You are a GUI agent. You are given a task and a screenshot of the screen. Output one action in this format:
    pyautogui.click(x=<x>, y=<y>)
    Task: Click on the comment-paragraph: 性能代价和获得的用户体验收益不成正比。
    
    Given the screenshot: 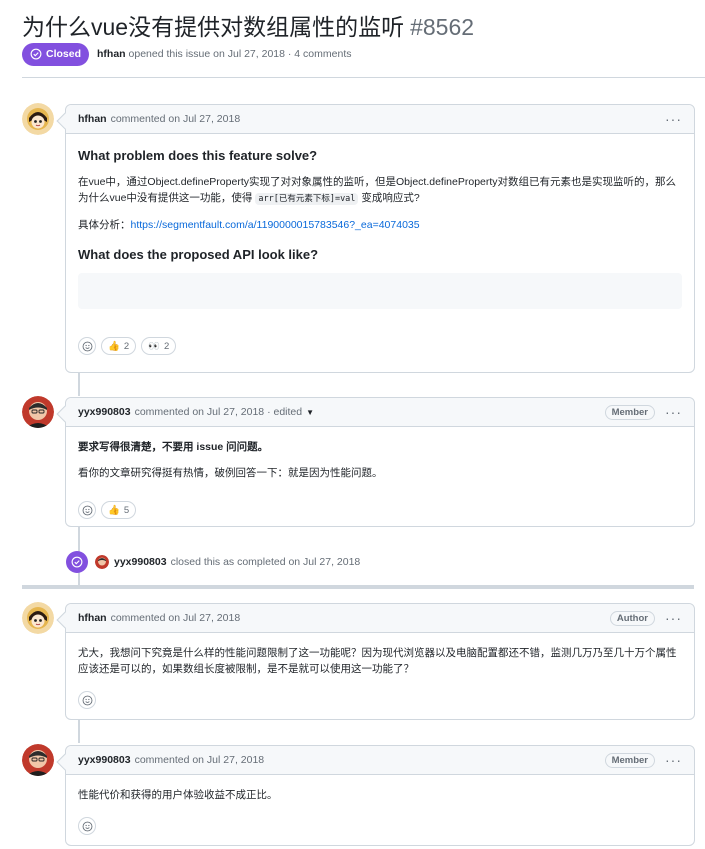 What is the action you would take?
    pyautogui.click(x=178, y=795)
    